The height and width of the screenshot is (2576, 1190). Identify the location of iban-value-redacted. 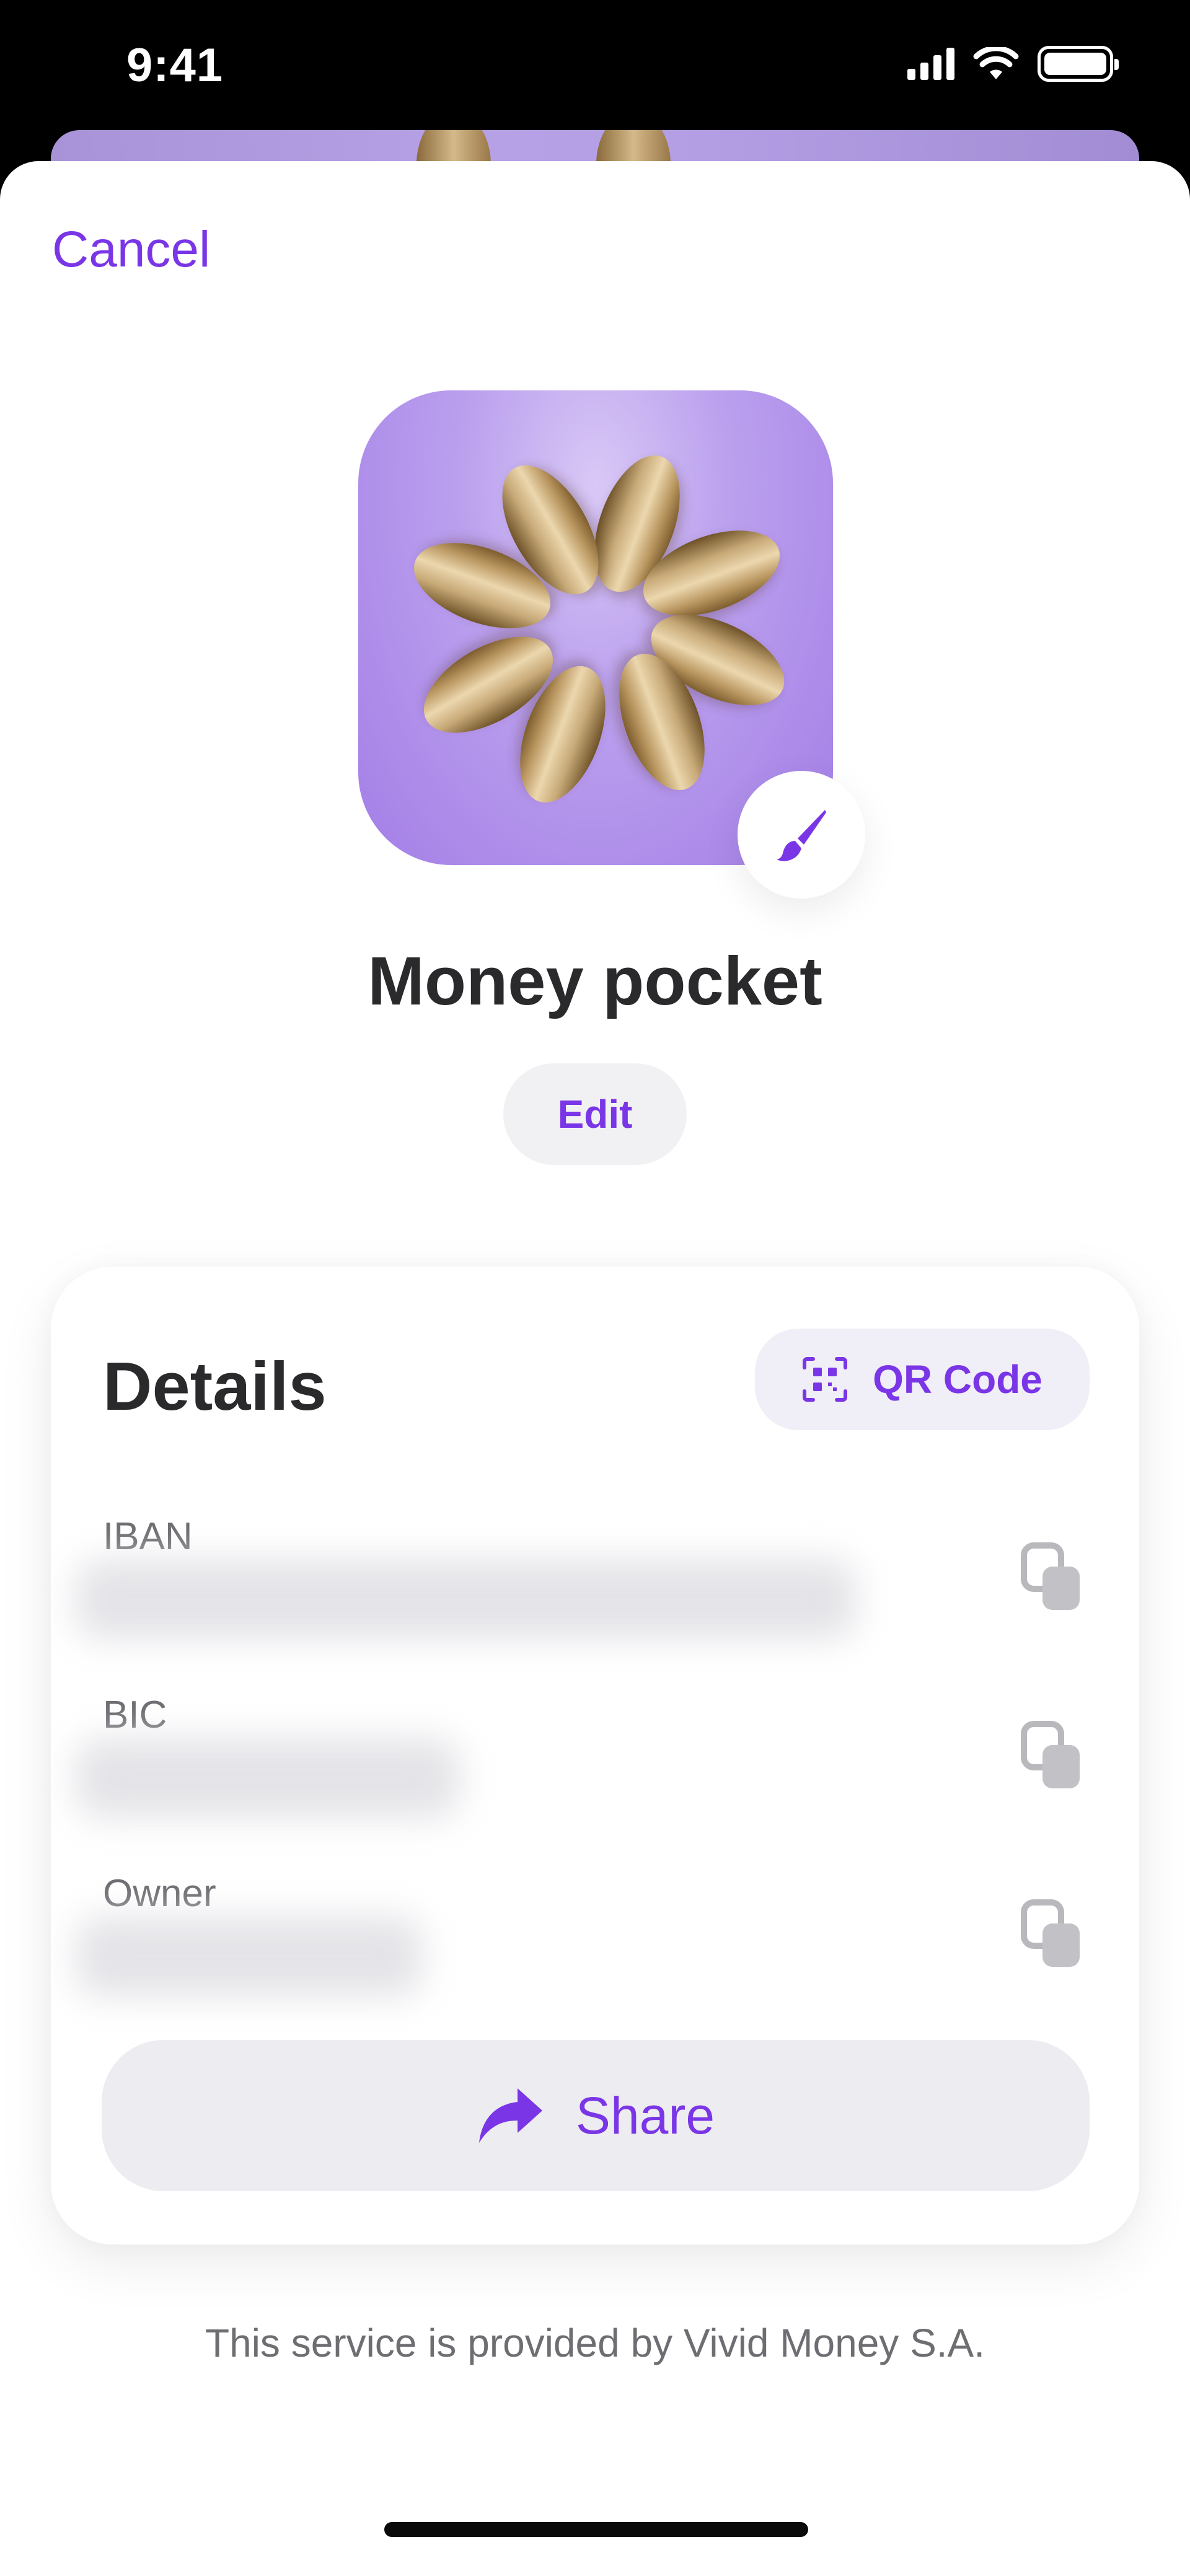
(466, 1600).